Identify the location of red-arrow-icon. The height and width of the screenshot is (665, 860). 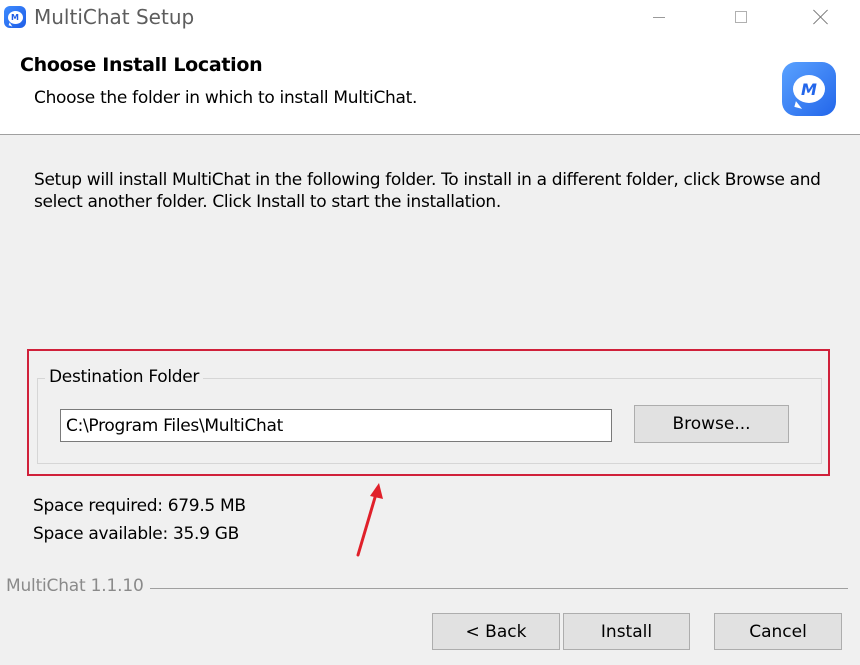
(369, 520).